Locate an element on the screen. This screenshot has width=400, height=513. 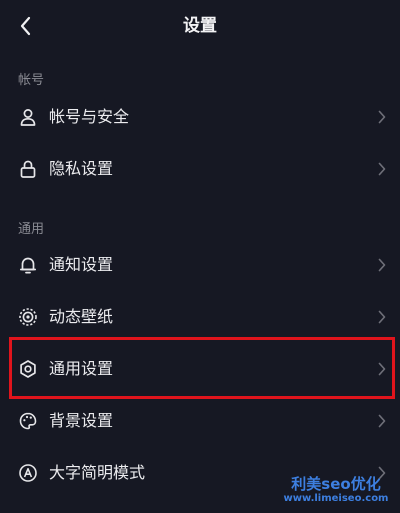
settings-item-label: 通知设置 is located at coordinates (81, 264).